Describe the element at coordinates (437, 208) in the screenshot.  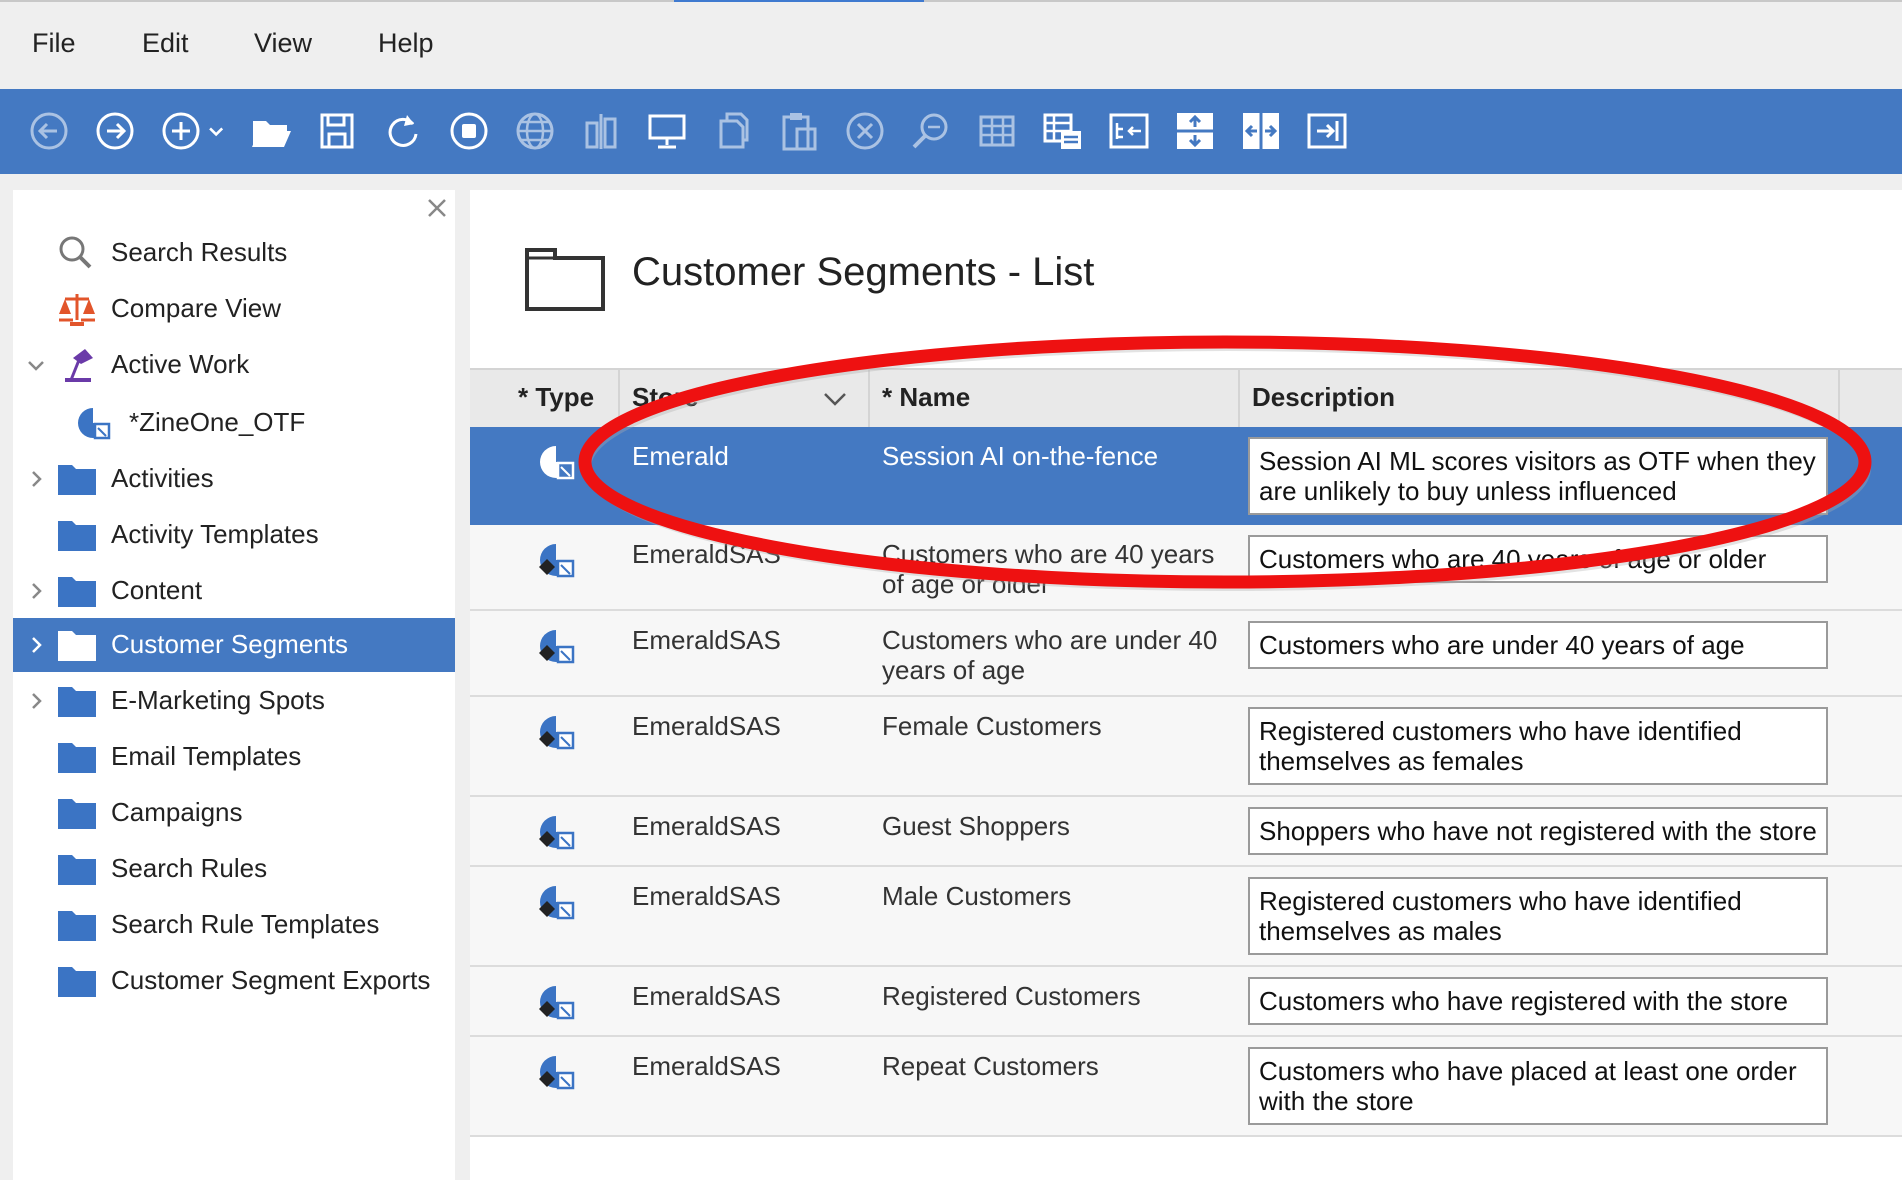
I see `close-panel-icon` at that location.